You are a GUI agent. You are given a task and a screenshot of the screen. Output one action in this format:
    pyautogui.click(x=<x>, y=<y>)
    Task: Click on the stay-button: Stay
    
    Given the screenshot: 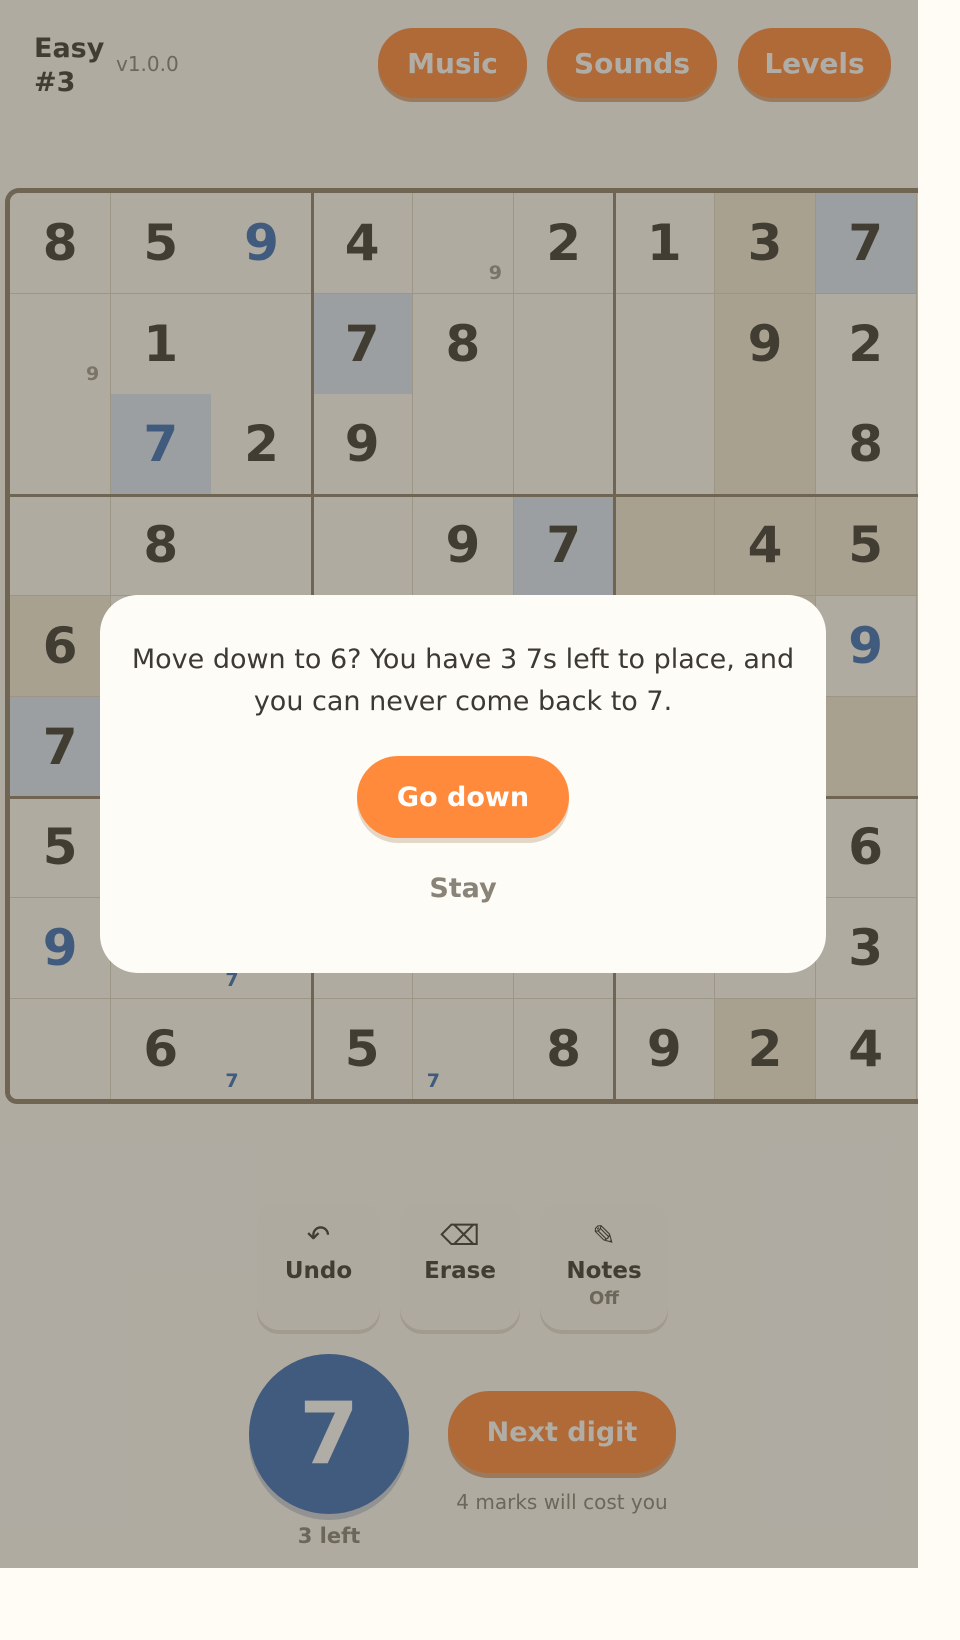 What is the action you would take?
    pyautogui.click(x=463, y=888)
    